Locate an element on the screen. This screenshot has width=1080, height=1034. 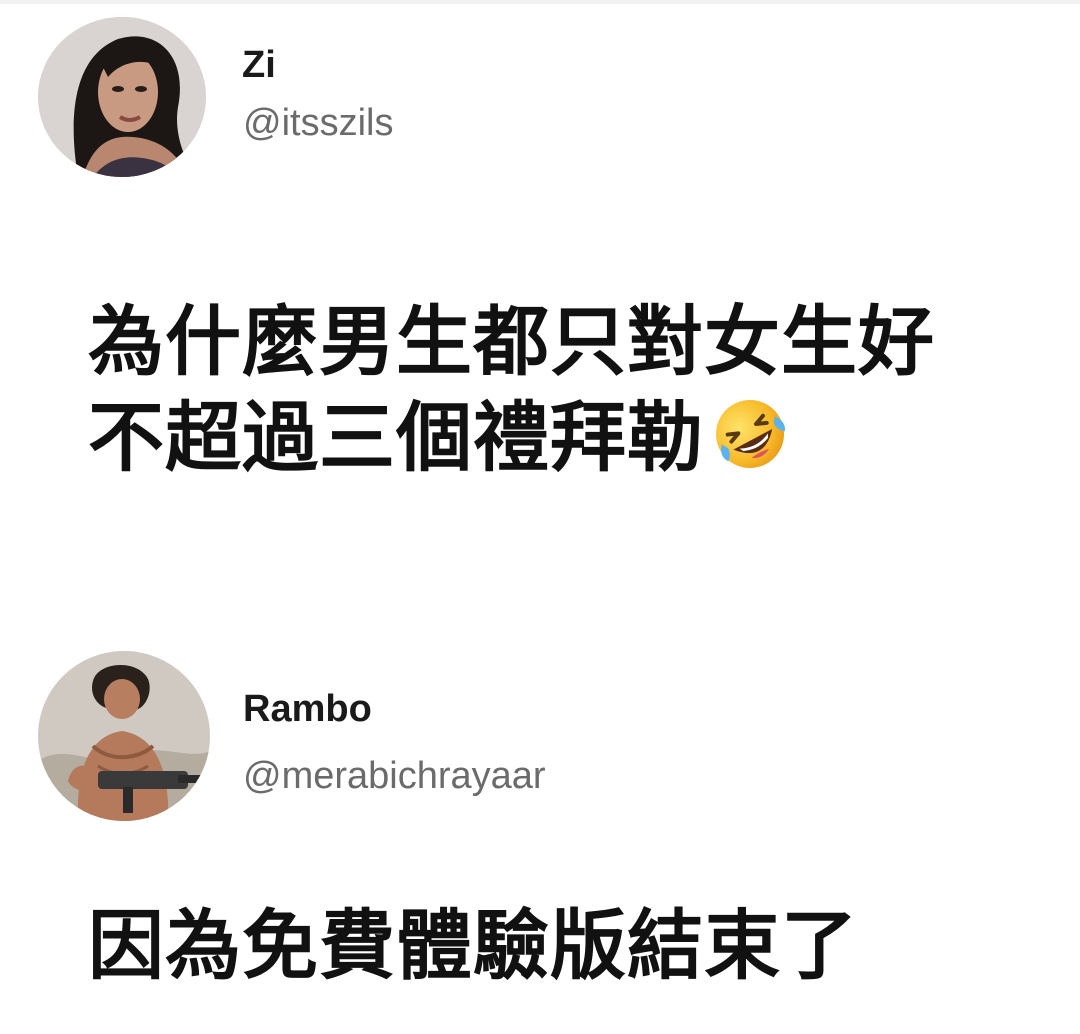
rolling-on-floor-laughing-emoji-icon is located at coordinates (751, 434).